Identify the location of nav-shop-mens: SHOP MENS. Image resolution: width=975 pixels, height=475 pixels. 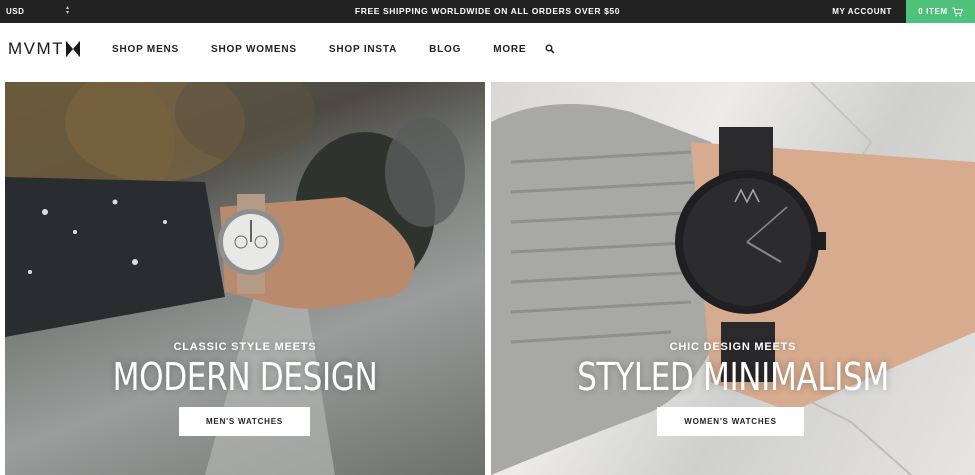
(145, 49).